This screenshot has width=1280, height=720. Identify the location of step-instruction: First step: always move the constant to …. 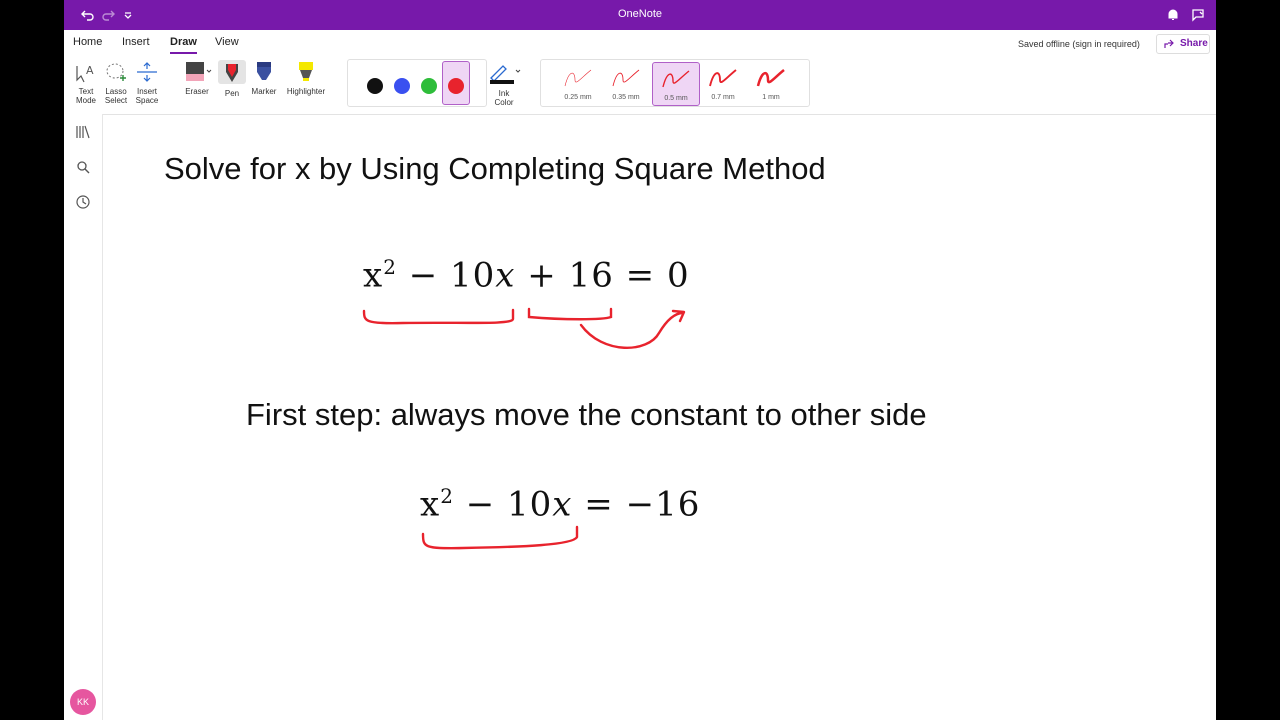
(586, 414).